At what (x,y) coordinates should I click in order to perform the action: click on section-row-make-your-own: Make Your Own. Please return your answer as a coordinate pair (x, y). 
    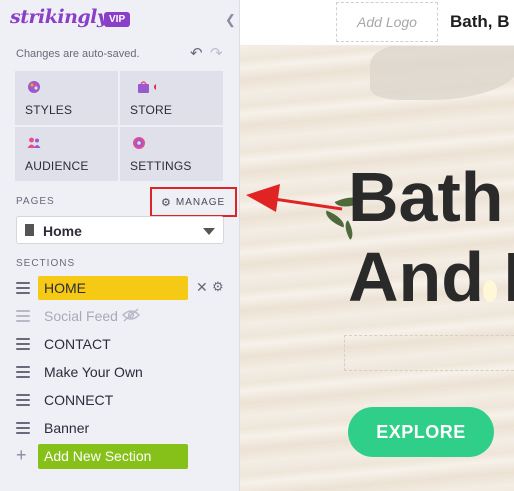
    Looking at the image, I should click on (121, 372).